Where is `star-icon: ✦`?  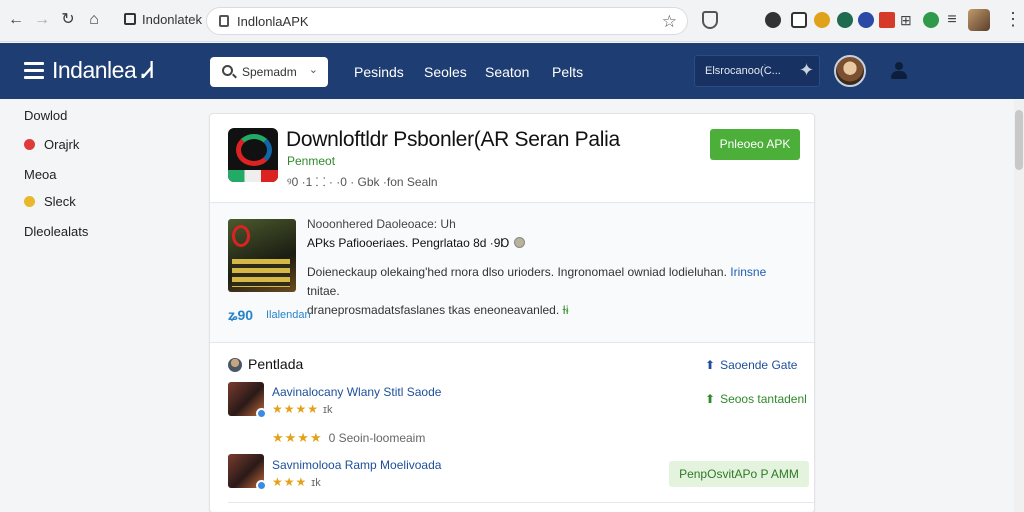 star-icon: ✦ is located at coordinates (807, 70).